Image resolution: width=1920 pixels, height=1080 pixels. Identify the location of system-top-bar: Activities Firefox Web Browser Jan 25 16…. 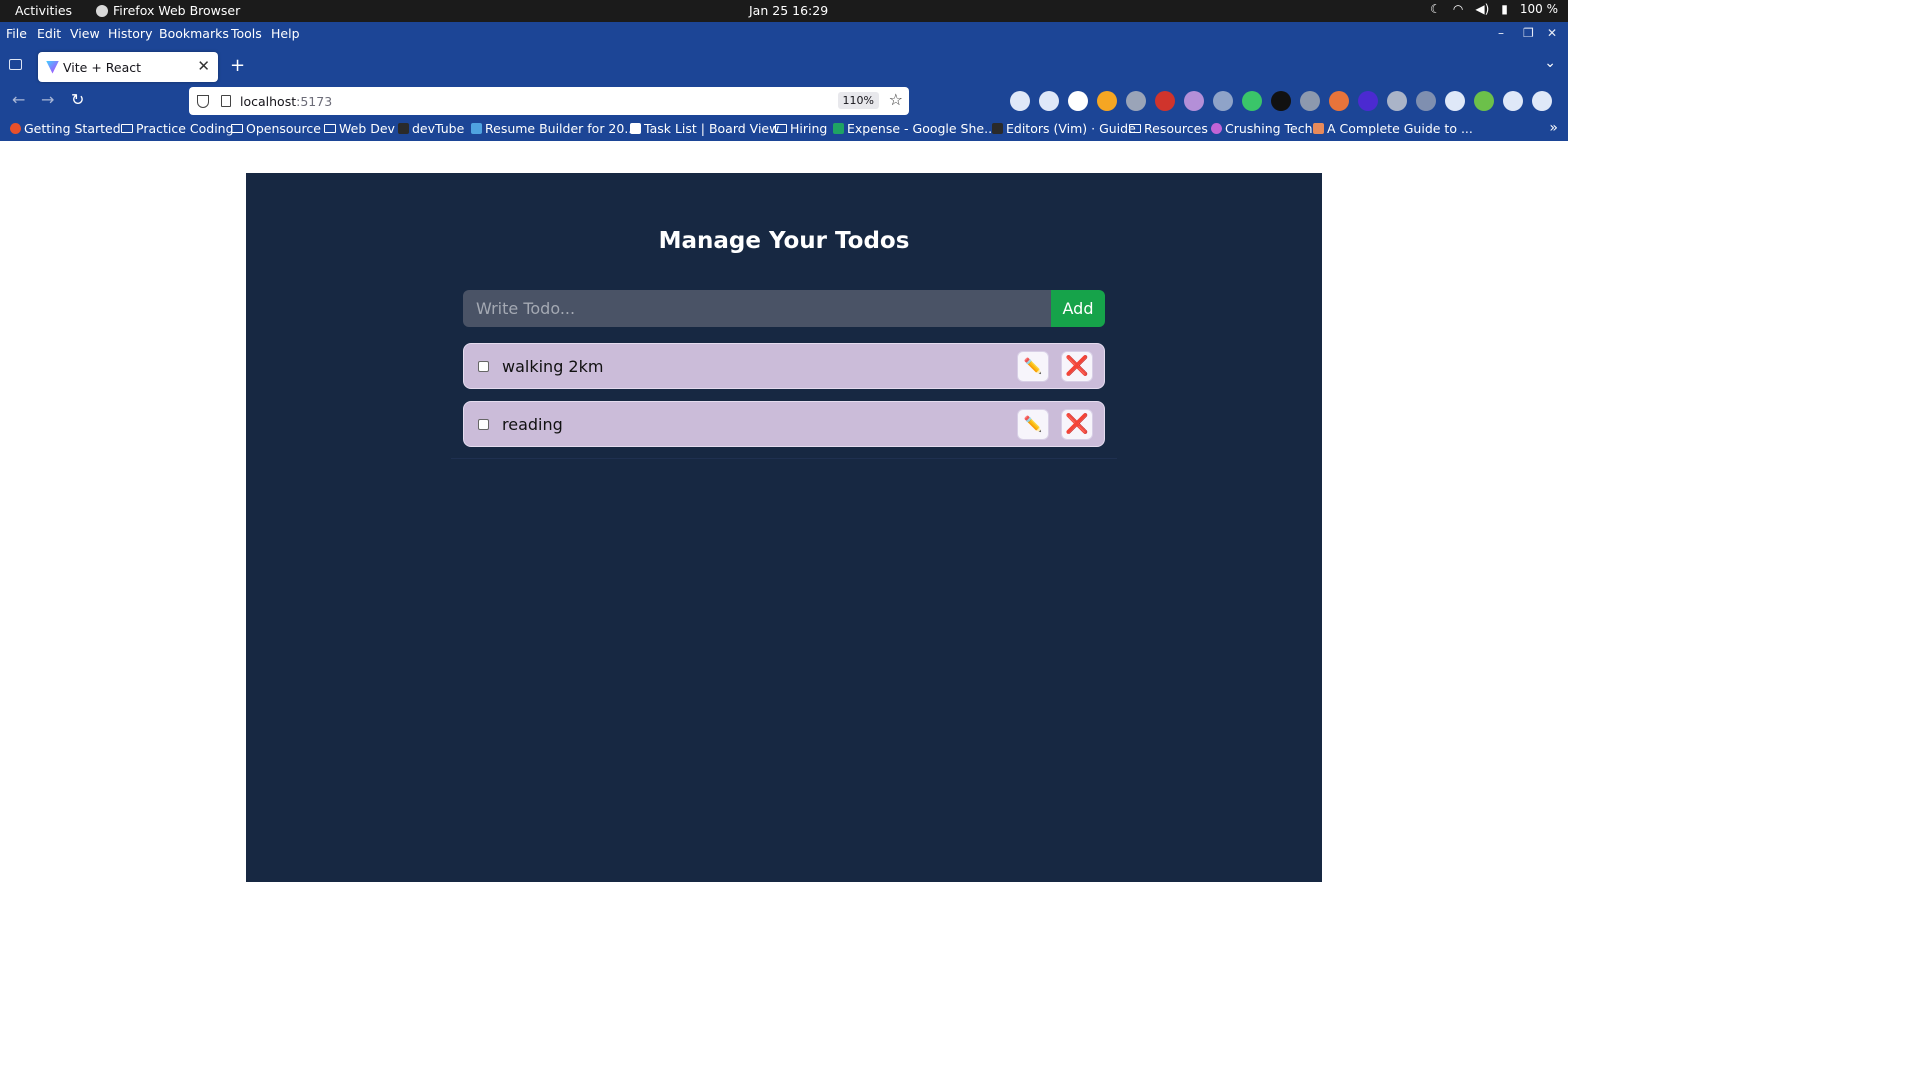
(784, 11).